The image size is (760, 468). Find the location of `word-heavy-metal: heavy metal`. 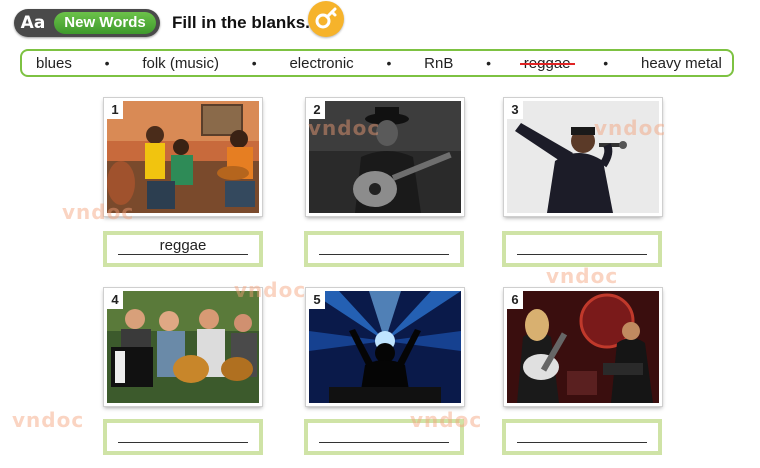

word-heavy-metal: heavy metal is located at coordinates (681, 63).